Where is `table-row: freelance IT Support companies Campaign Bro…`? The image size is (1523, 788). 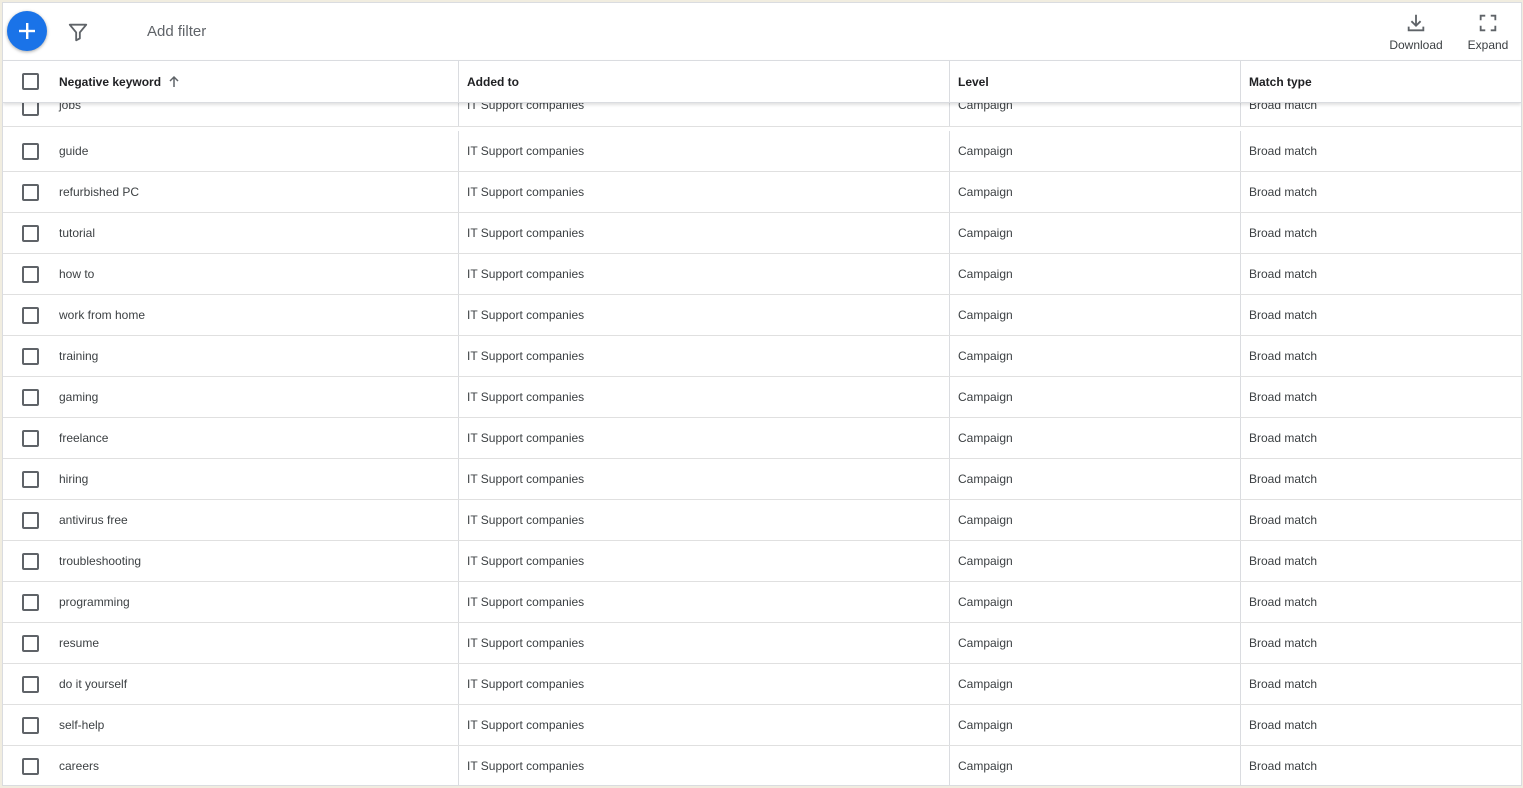
table-row: freelance IT Support companies Campaign Bro… is located at coordinates (762, 438).